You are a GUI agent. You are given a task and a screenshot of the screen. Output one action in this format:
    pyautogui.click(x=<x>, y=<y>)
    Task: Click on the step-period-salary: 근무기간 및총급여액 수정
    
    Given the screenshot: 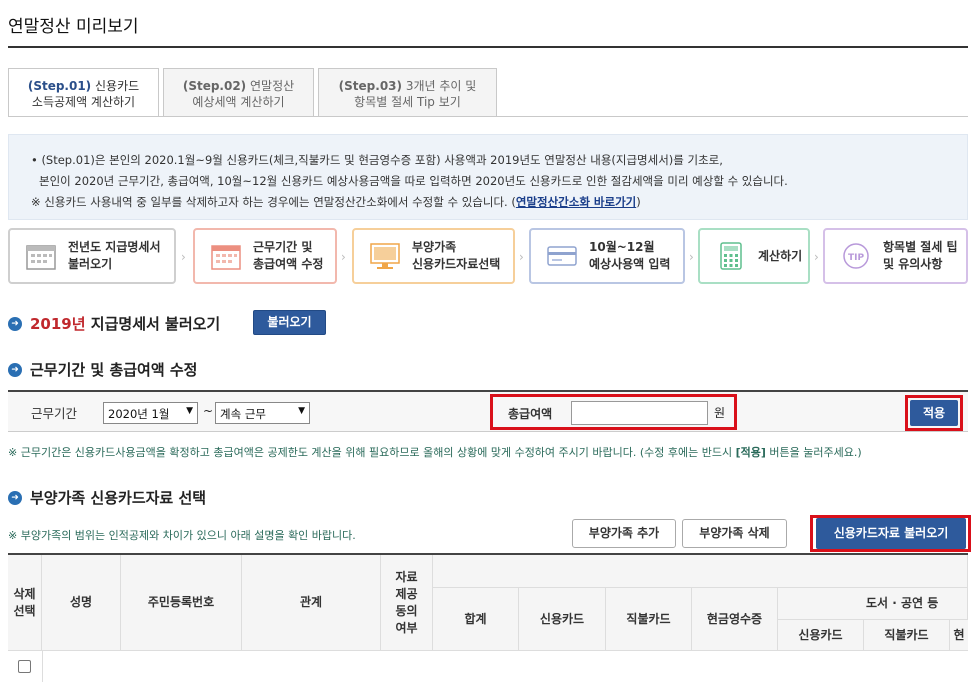 What is the action you would take?
    pyautogui.click(x=265, y=256)
    